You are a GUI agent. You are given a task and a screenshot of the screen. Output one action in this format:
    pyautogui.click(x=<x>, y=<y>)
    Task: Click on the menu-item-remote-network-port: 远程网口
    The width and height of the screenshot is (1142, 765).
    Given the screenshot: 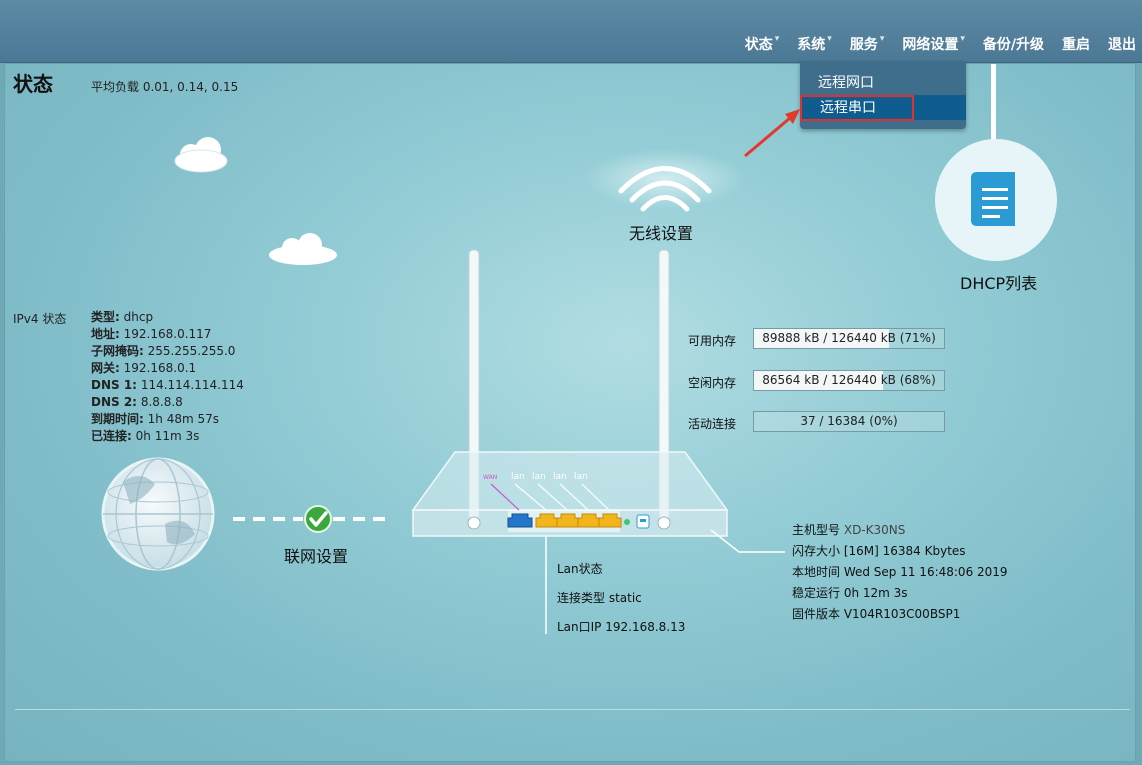 What is the action you would take?
    pyautogui.click(x=882, y=83)
    